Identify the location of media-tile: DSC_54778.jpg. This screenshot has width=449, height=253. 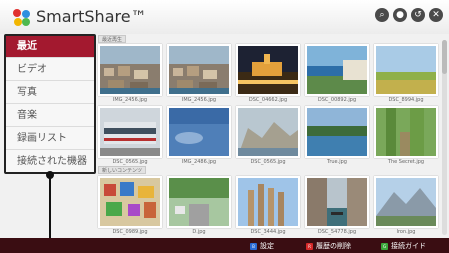
(337, 207).